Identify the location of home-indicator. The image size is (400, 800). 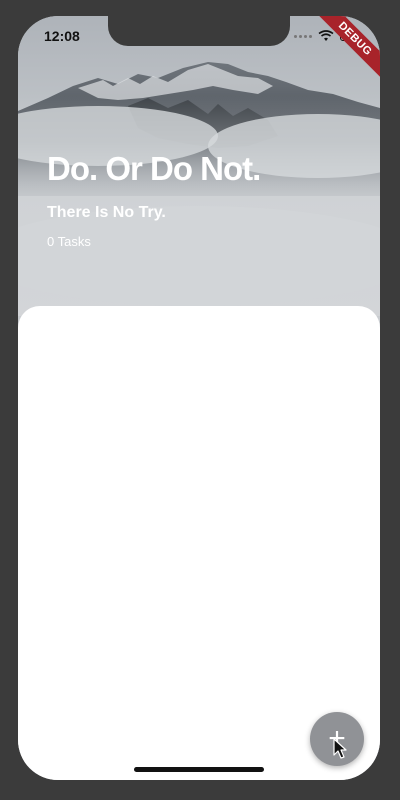
(199, 769).